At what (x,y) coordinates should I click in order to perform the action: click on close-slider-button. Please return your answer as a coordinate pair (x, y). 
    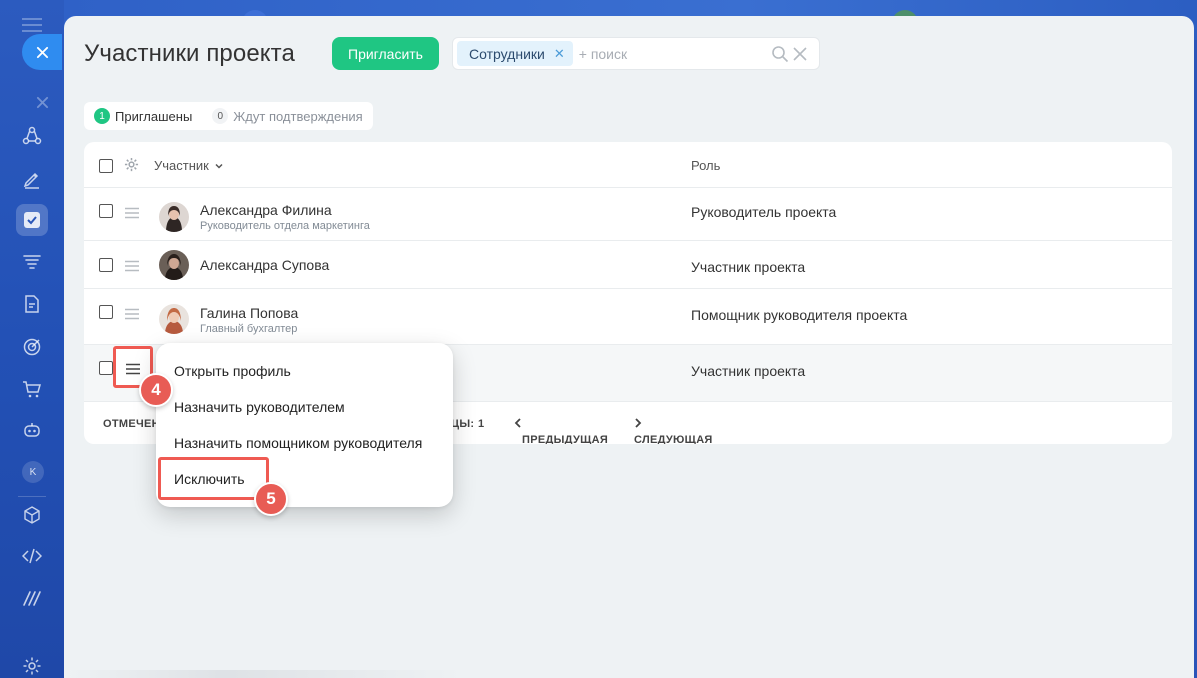
    Looking at the image, I should click on (42, 52).